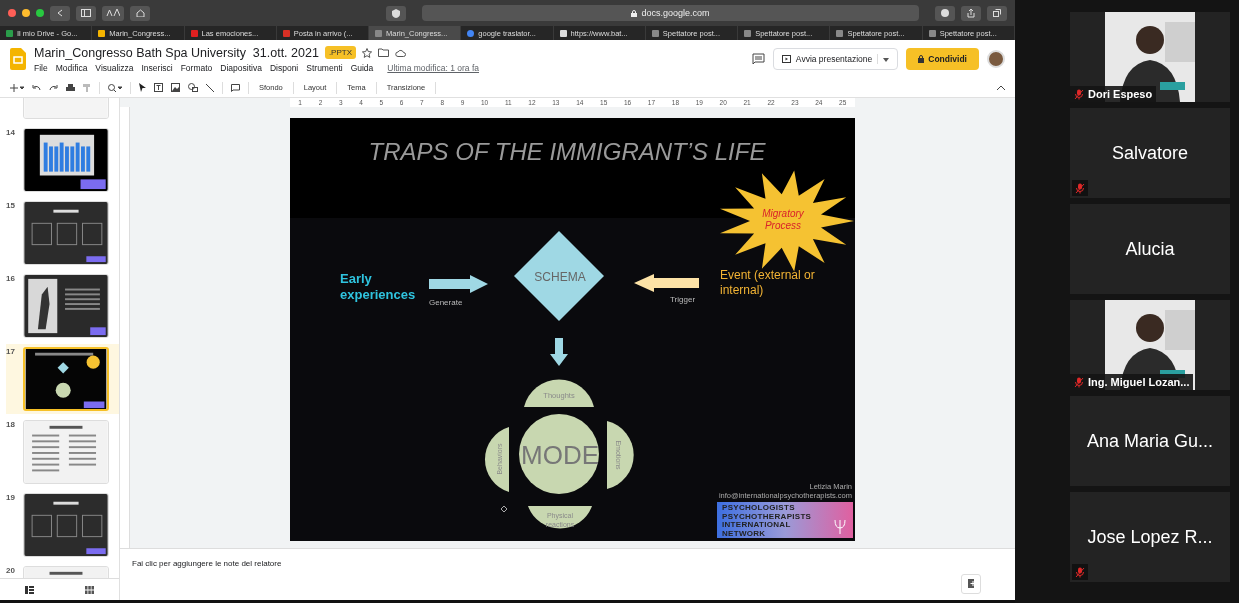 This screenshot has width=1239, height=603. I want to click on present-icon, so click(786, 59).